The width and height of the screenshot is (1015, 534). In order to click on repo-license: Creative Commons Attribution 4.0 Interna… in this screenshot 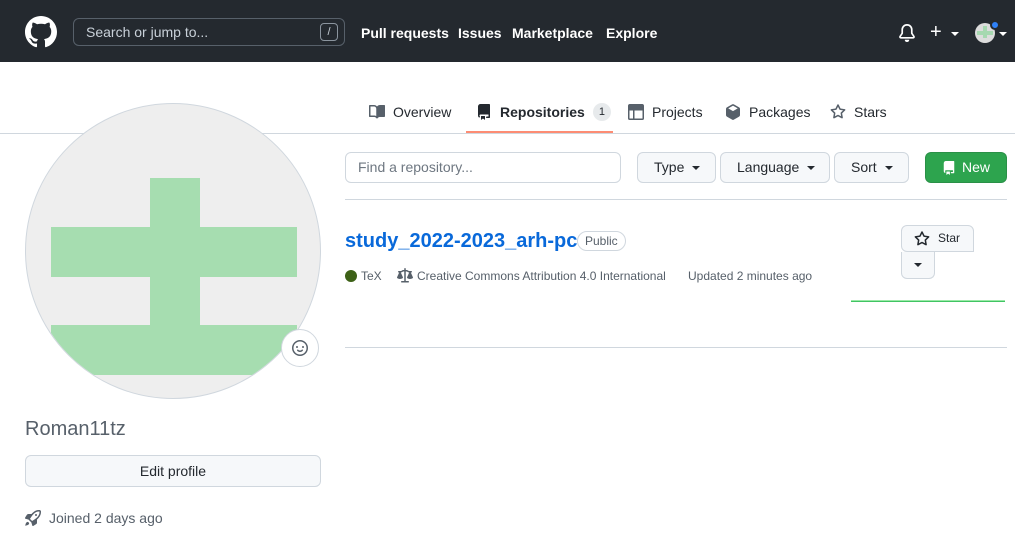, I will do `click(531, 276)`.